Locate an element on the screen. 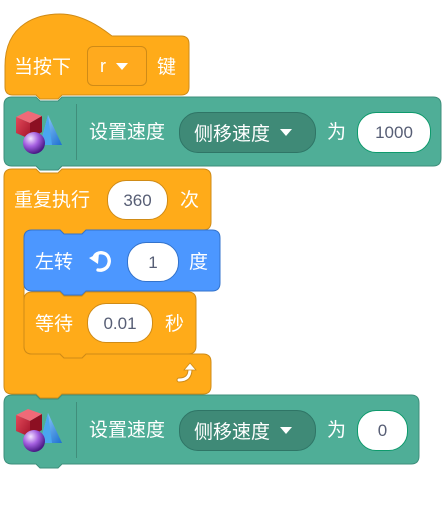 This screenshot has width=442, height=514. when-key-label: 当按下 is located at coordinates (43, 67).